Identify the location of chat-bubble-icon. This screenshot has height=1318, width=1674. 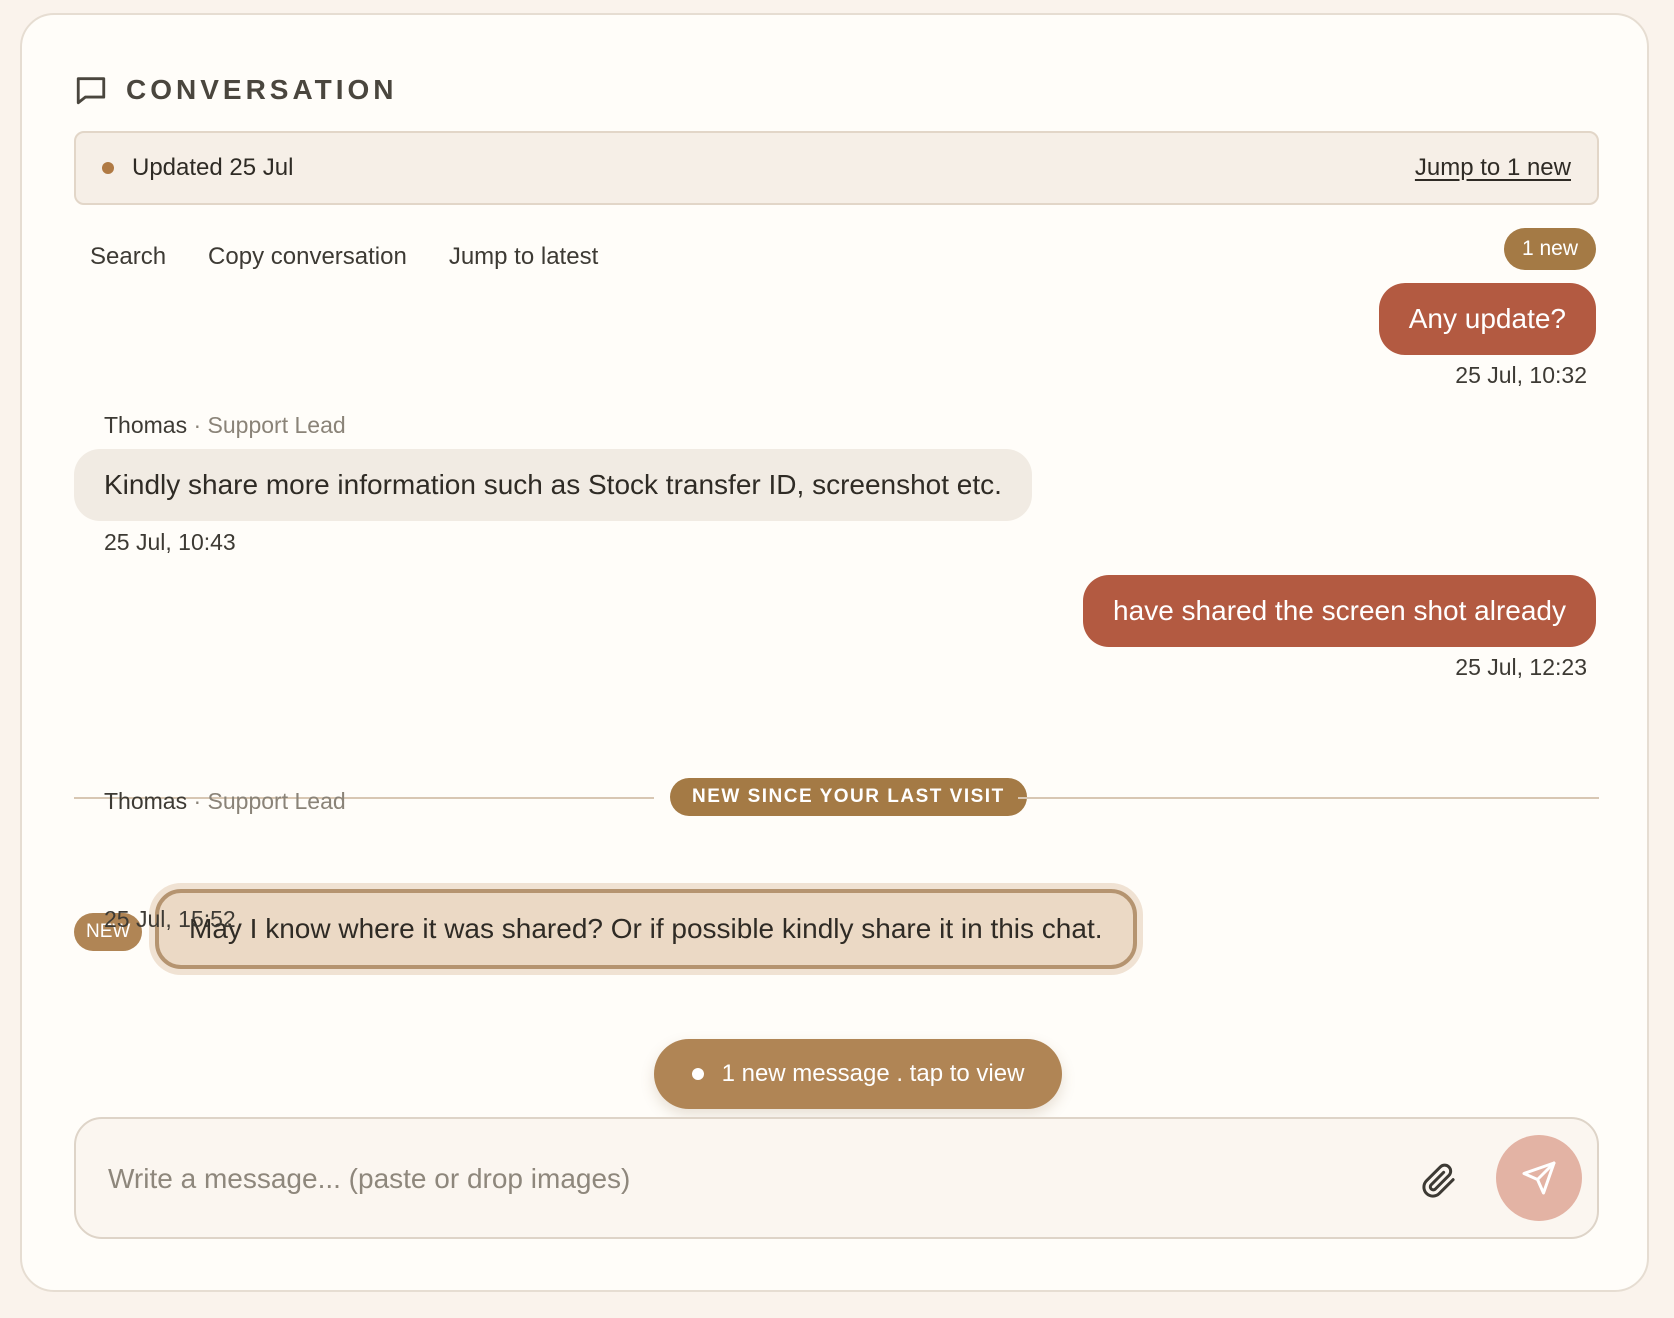
(91, 91).